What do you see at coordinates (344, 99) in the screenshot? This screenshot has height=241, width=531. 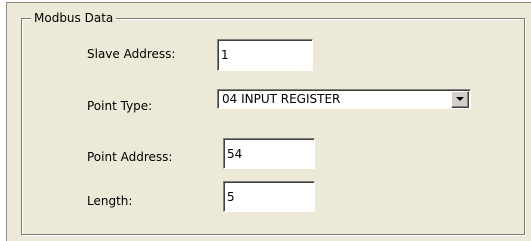 I see `point-type-dropdown: 04 INPUT REGISTER` at bounding box center [344, 99].